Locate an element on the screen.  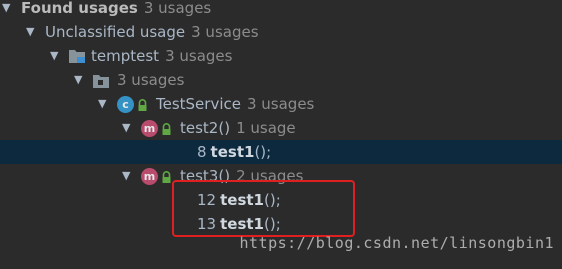
red-annotation-box is located at coordinates (263, 208).